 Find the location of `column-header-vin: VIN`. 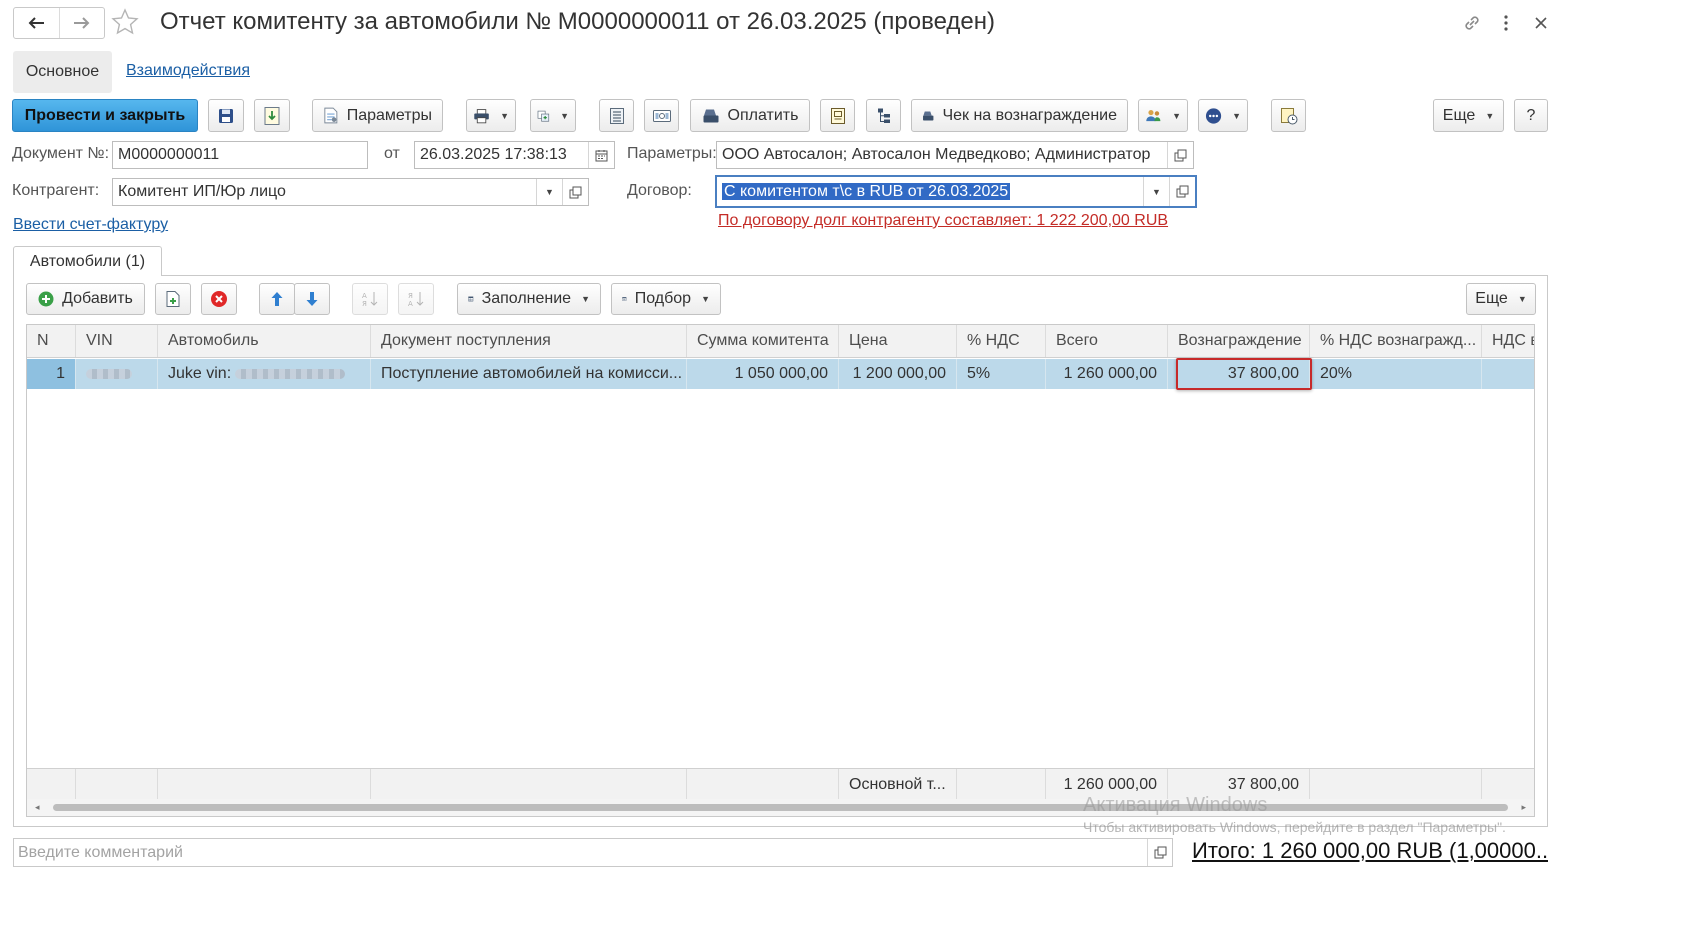

column-header-vin: VIN is located at coordinates (117, 341).